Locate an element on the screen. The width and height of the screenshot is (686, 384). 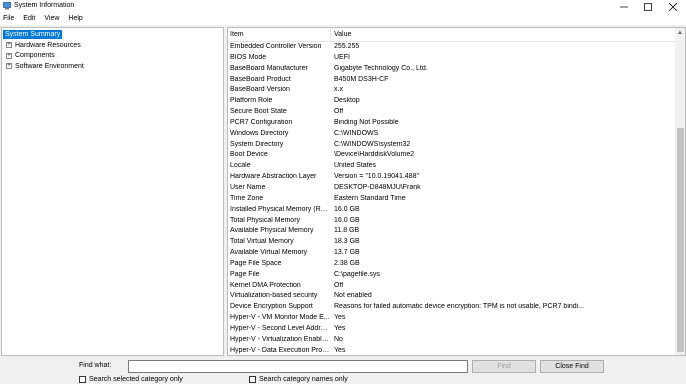
column-header-item: Item is located at coordinates (237, 34).